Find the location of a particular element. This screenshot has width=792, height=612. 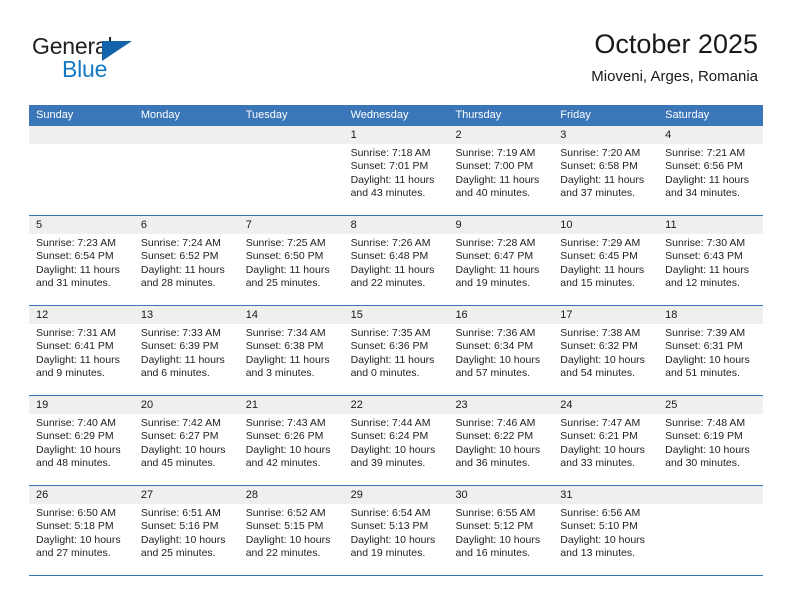

sunrise-text: Sunrise: 7:39 AM is located at coordinates (705, 333).